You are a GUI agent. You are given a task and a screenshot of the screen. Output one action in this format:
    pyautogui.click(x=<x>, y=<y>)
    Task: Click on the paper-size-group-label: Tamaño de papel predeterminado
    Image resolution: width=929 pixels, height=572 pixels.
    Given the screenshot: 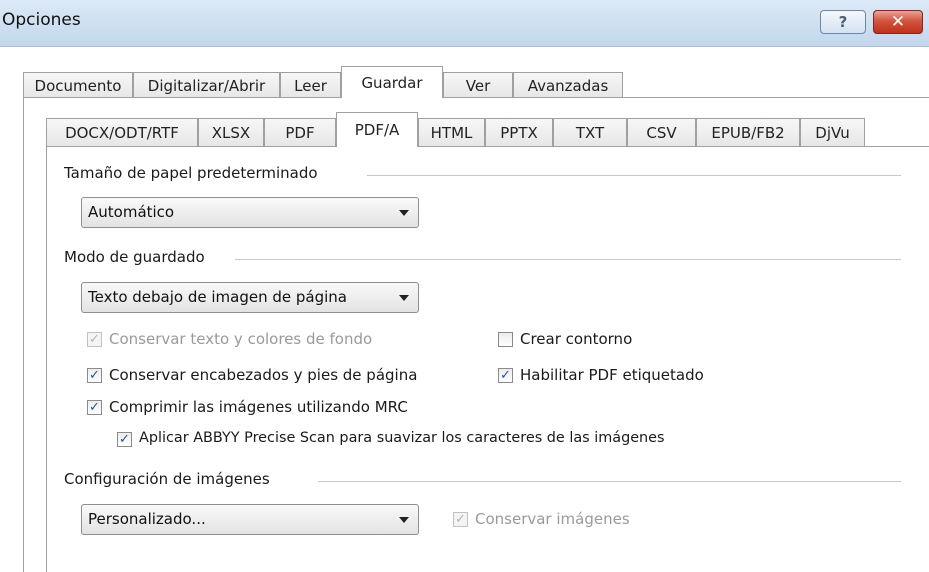 What is the action you would take?
    pyautogui.click(x=191, y=173)
    